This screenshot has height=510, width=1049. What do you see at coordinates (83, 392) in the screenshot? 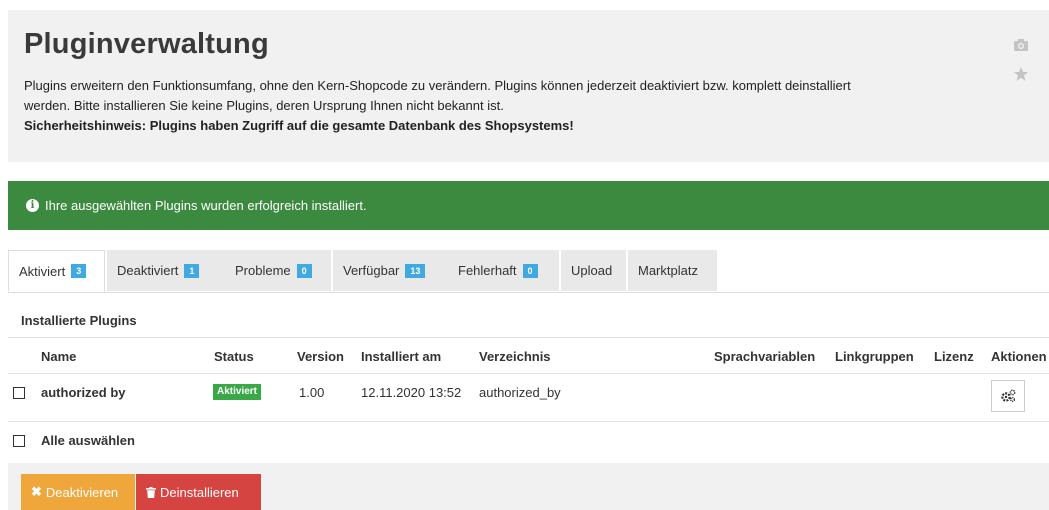
I see `plugin-name: authorized by` at bounding box center [83, 392].